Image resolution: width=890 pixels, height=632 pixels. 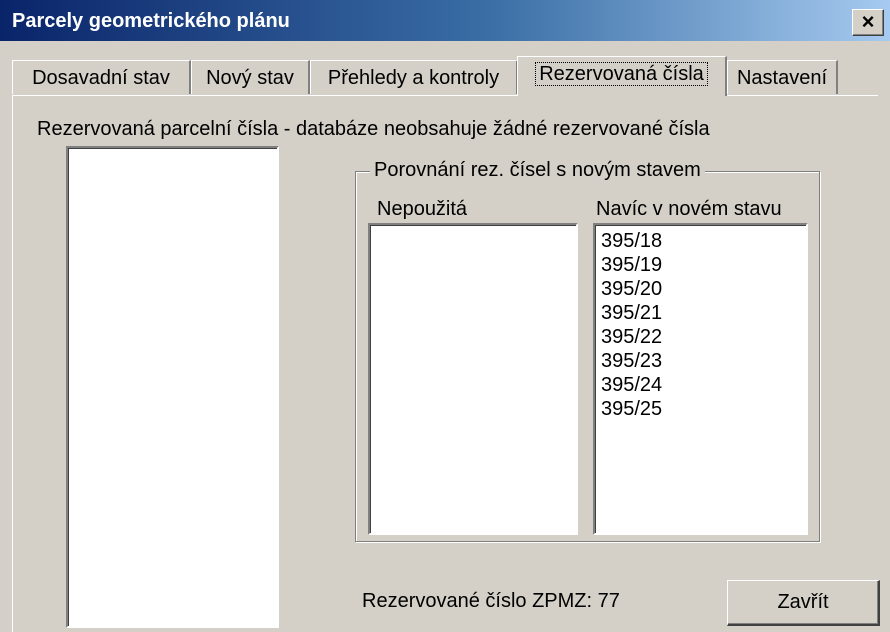 I want to click on list-item: 395/18, so click(x=703, y=241).